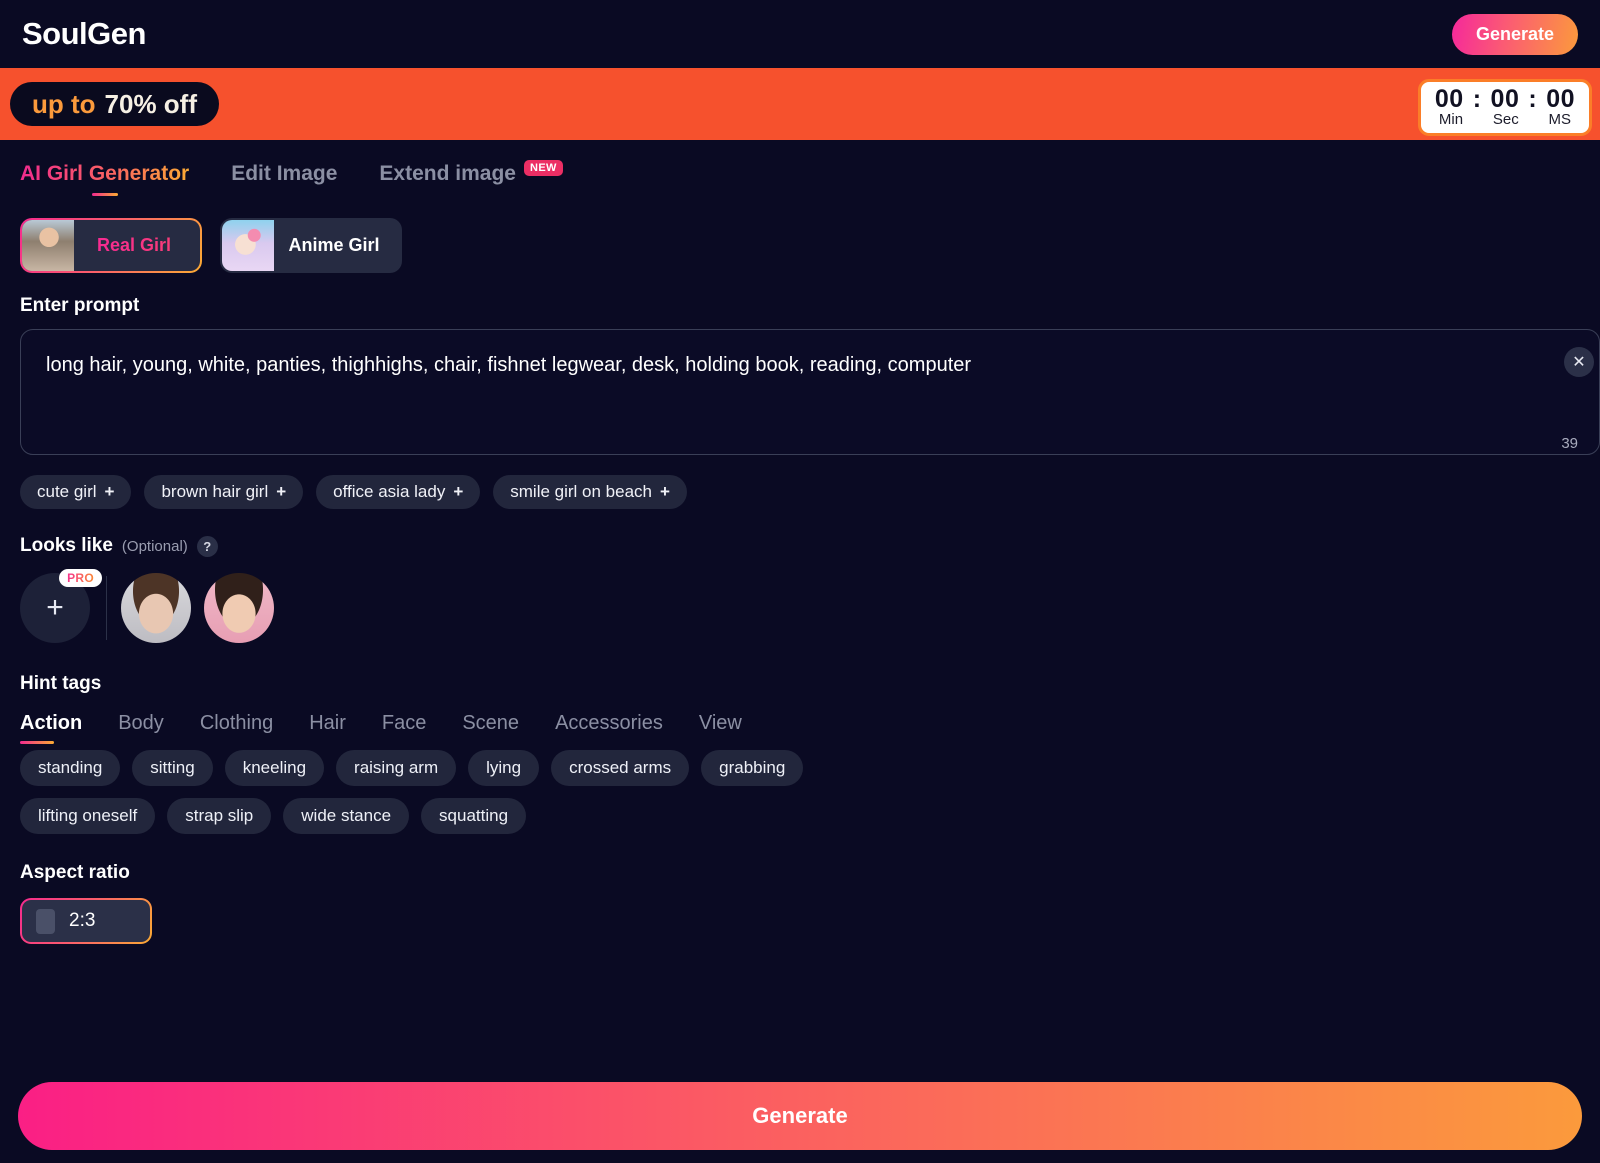 This screenshot has height=1163, width=1600. I want to click on anime-girl-thumbnail-icon, so click(248, 245).